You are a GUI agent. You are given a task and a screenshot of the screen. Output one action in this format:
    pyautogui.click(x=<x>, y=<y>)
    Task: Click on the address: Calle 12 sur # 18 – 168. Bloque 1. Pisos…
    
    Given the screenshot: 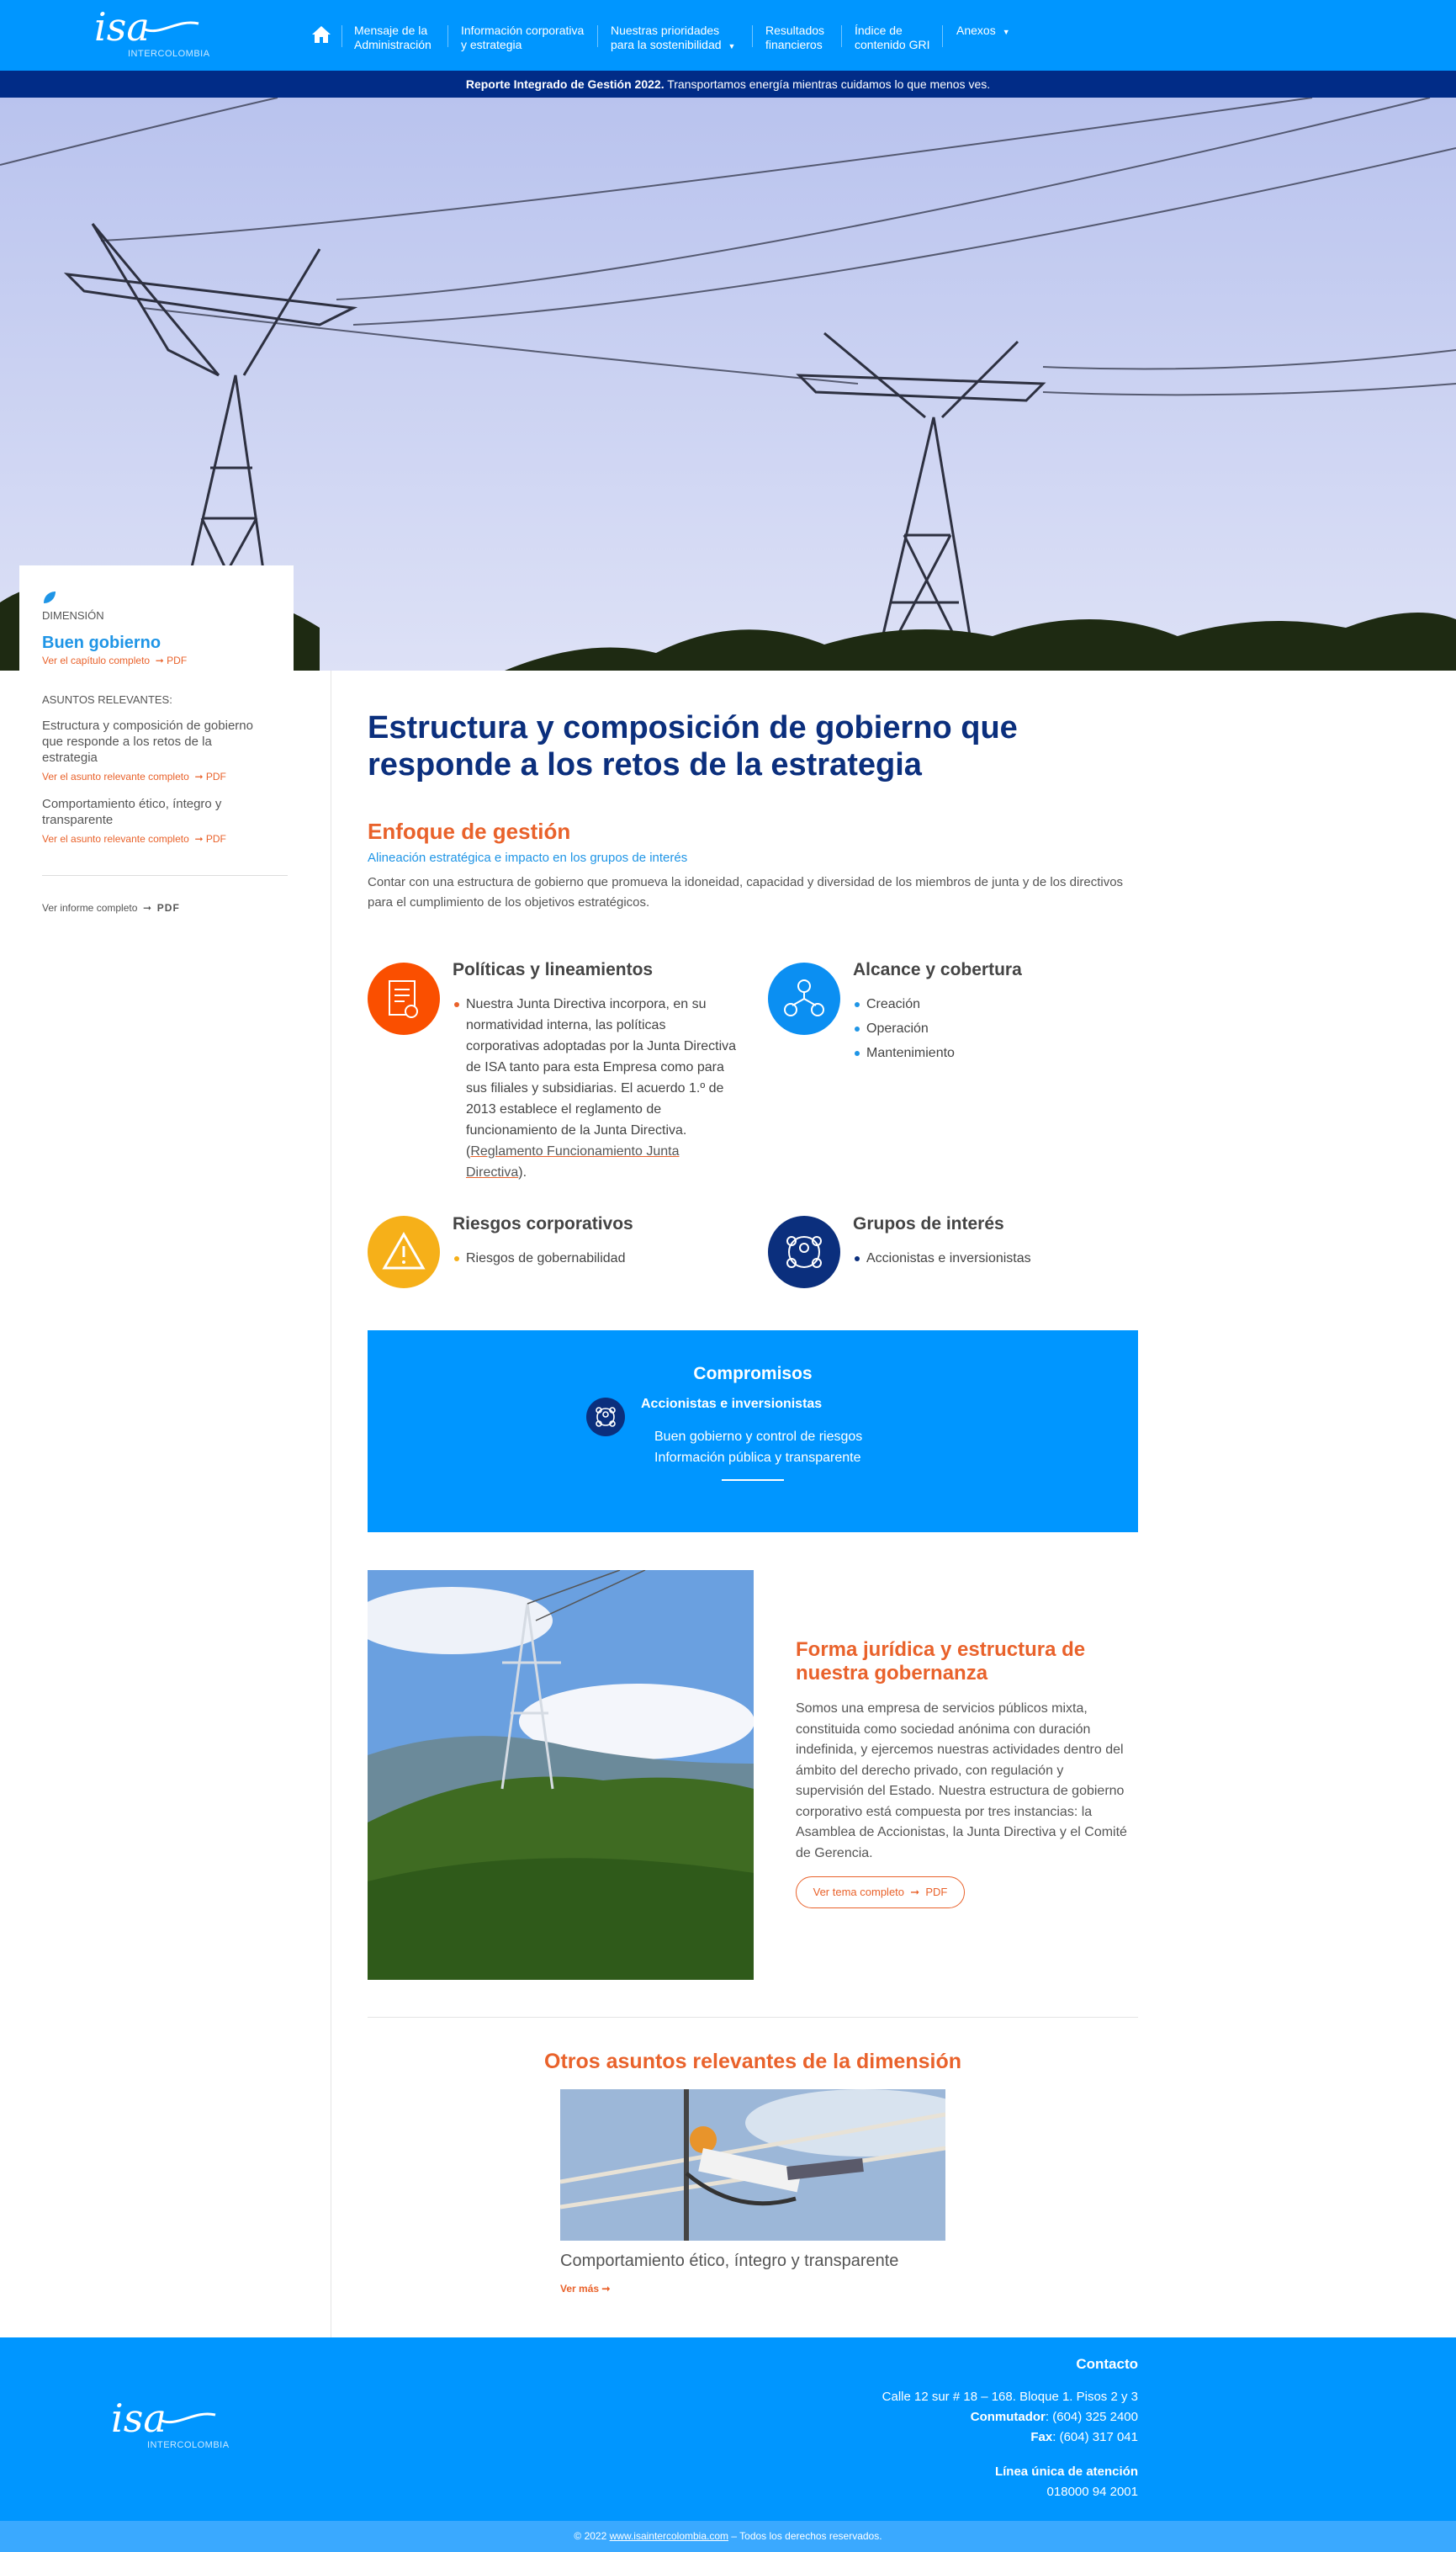 What is the action you would take?
    pyautogui.click(x=1010, y=2397)
    